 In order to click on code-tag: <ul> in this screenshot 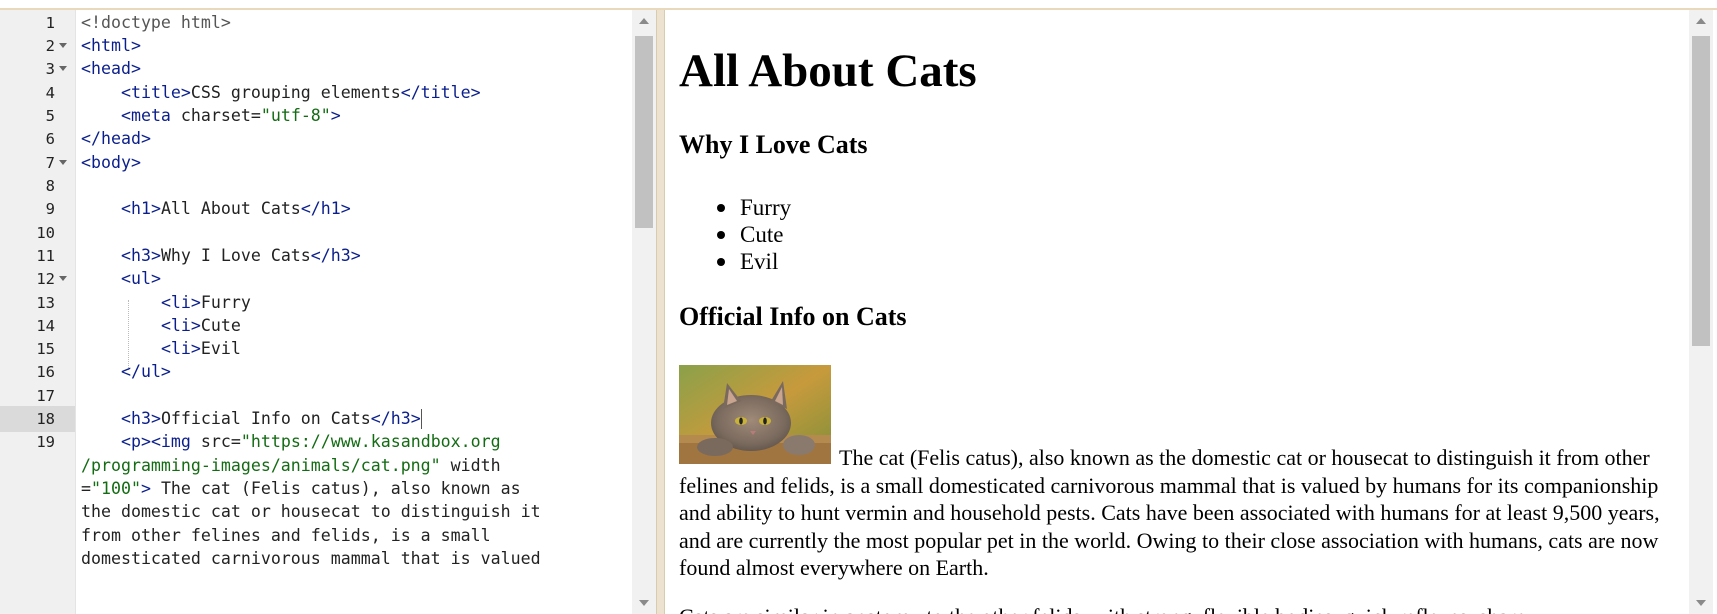, I will do `click(140, 278)`.